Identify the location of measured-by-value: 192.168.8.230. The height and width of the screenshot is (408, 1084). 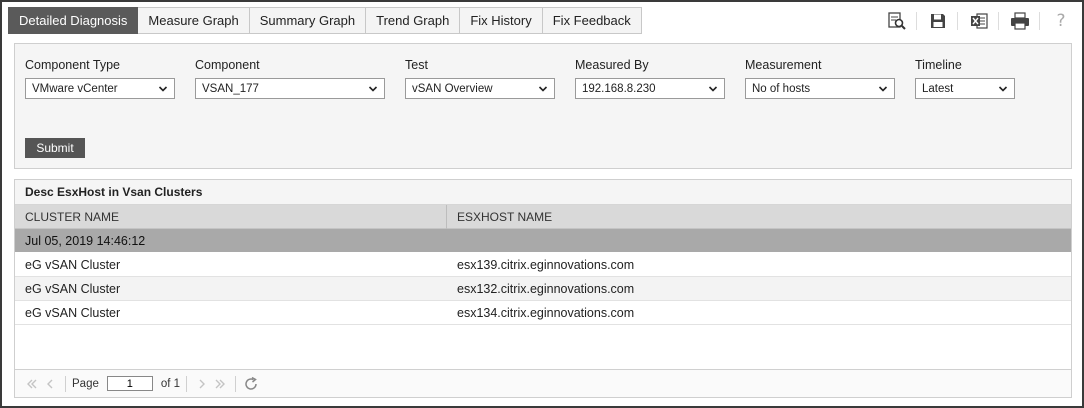
(619, 88).